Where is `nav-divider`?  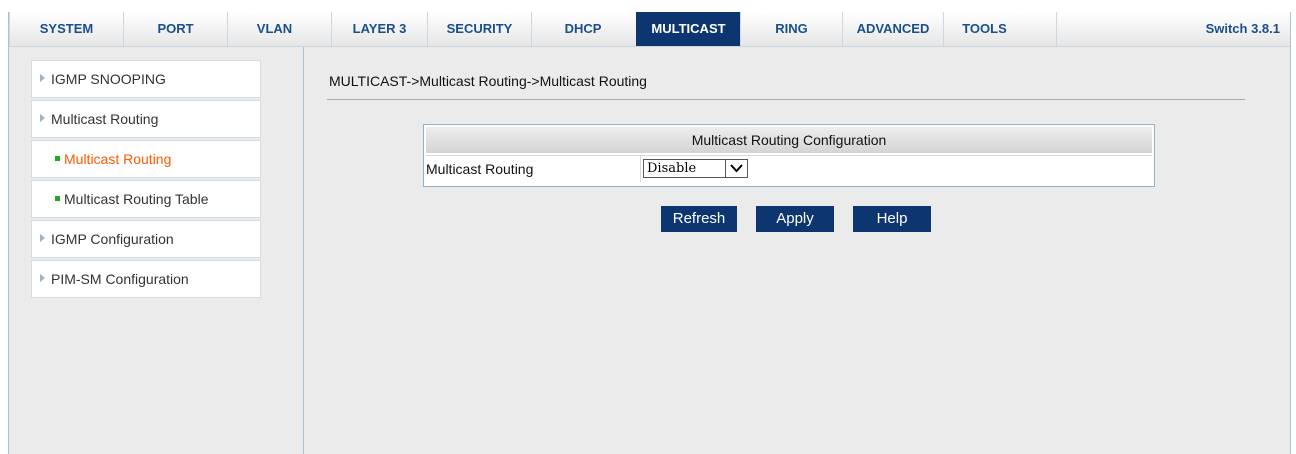
nav-divider is located at coordinates (1056, 29).